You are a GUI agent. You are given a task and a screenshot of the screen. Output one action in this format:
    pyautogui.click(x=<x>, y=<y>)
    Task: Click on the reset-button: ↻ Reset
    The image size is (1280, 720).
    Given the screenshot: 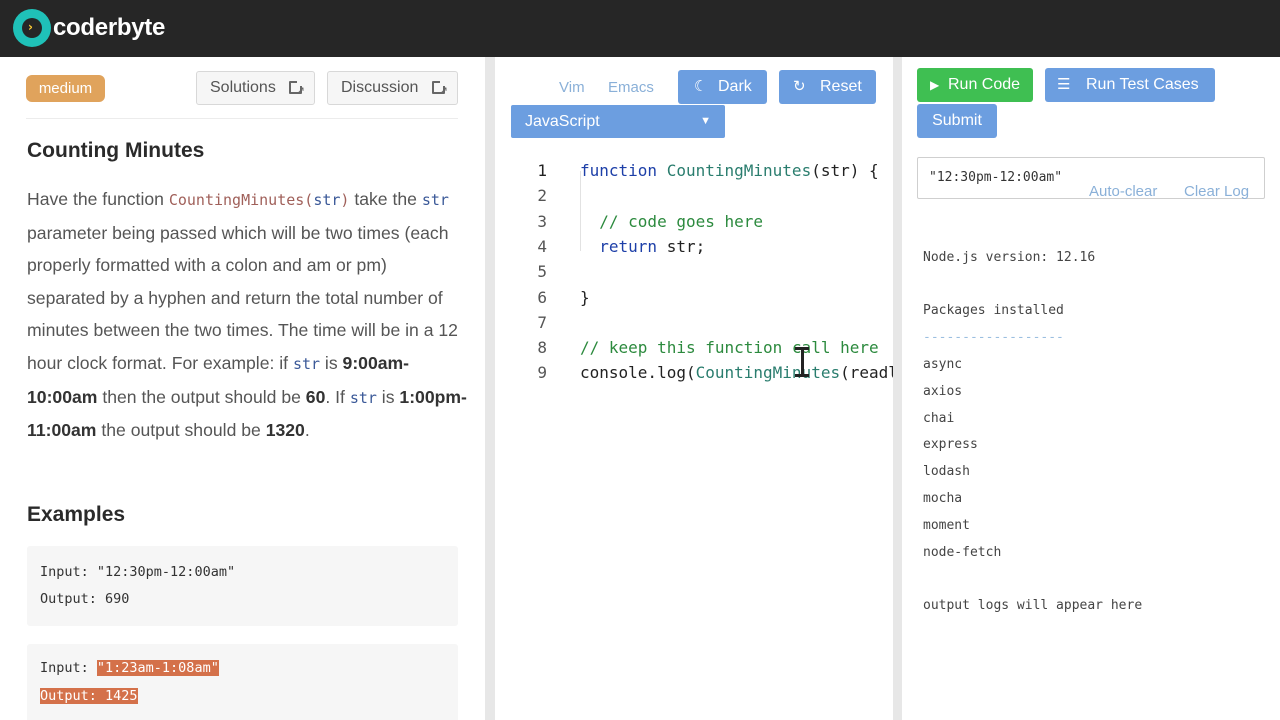 What is the action you would take?
    pyautogui.click(x=827, y=87)
    